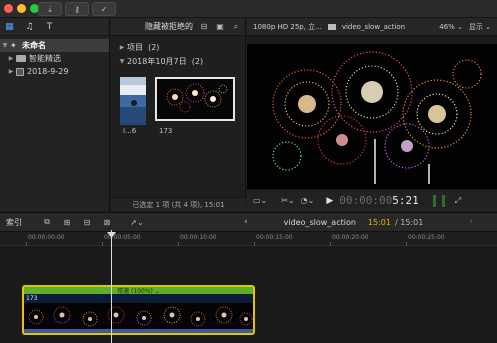  What do you see at coordinates (157, 61) in the screenshot?
I see `section-label: 2018年10月7日` at bounding box center [157, 61].